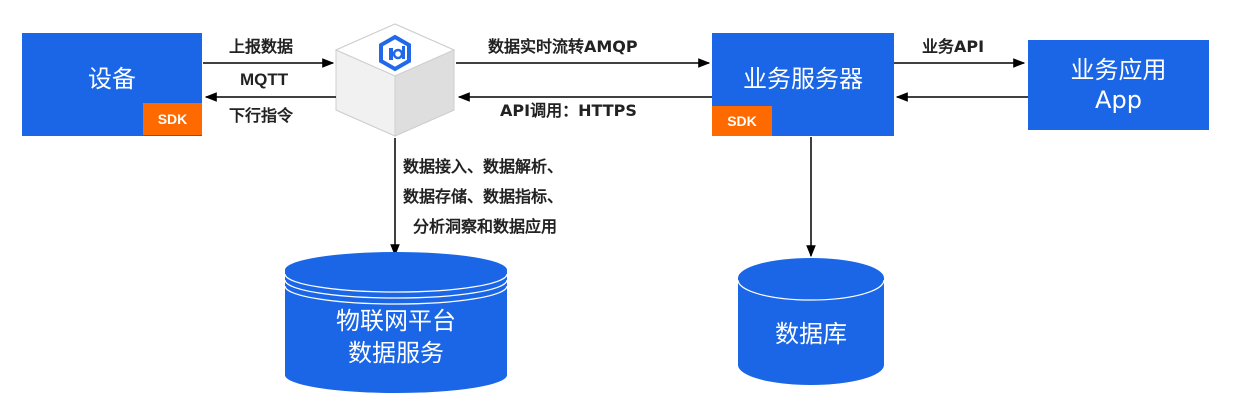  I want to click on iot-data-service-line2: 数据服务, so click(396, 353).